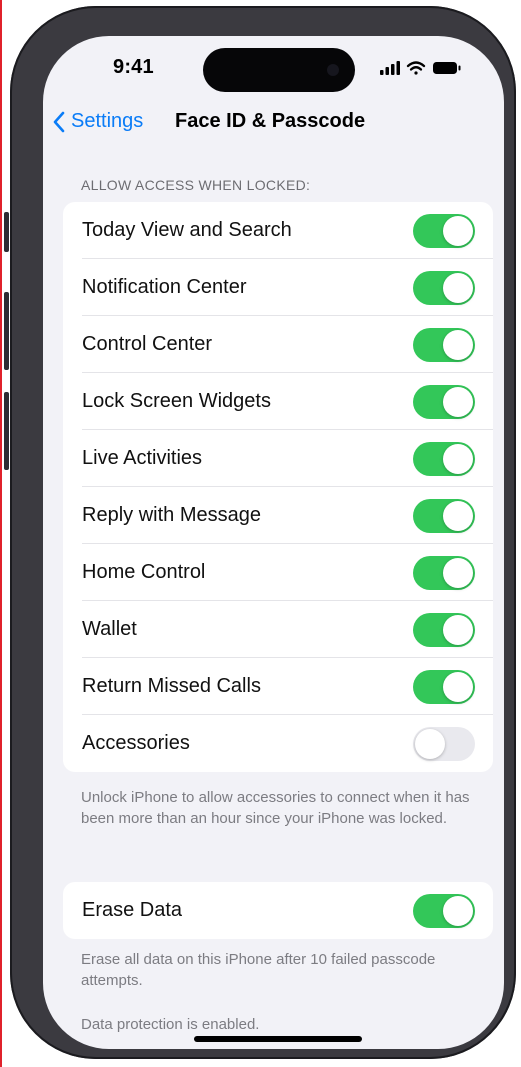 The width and height of the screenshot is (521, 1067). I want to click on row-label: Home Control, so click(144, 572).